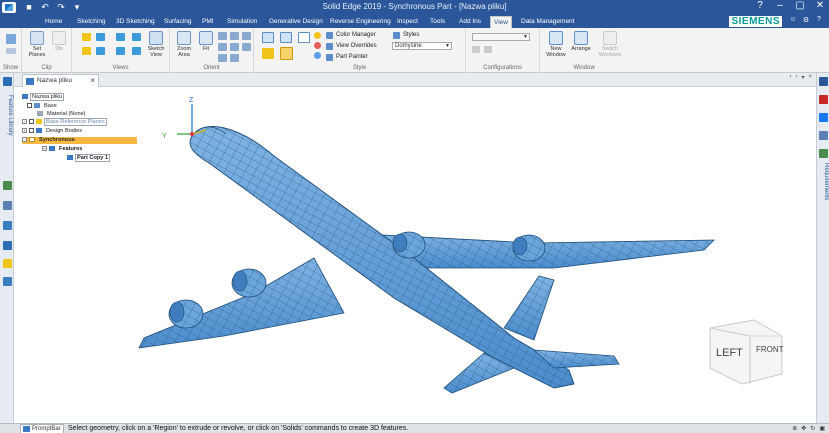 The height and width of the screenshot is (433, 829). I want to click on view-iso-icon, so click(86, 37).